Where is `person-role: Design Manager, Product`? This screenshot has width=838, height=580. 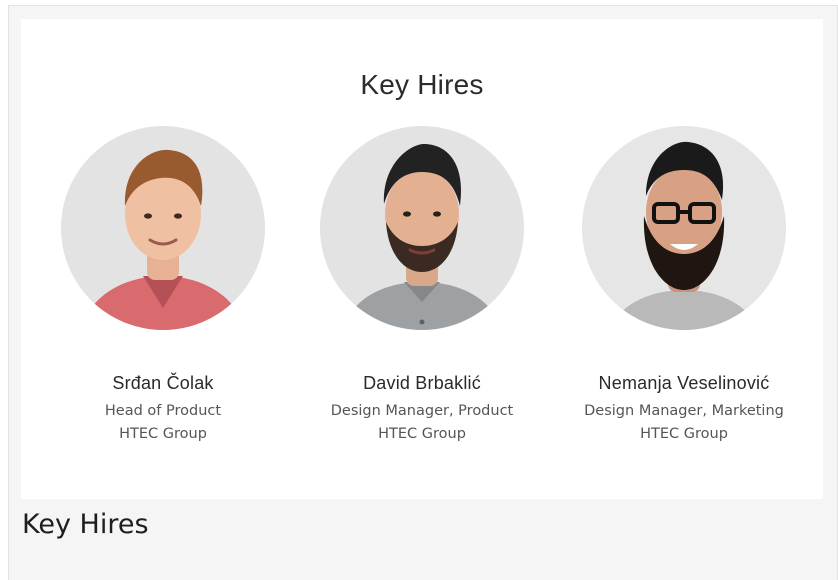
person-role: Design Manager, Product is located at coordinates (422, 411).